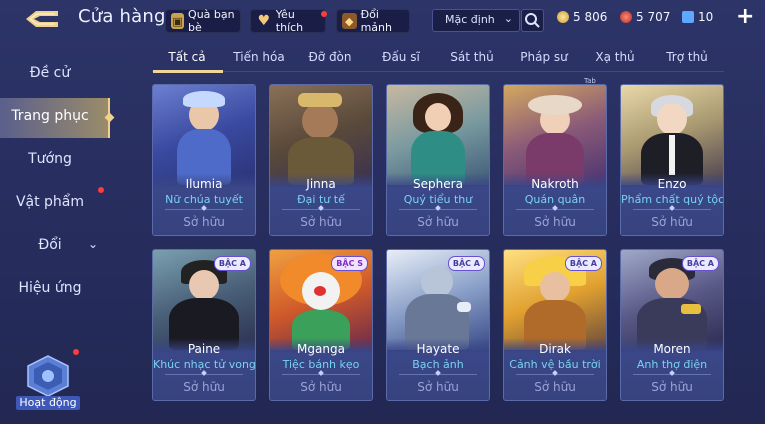 The width and height of the screenshot is (765, 424). I want to click on gold-coin-icon, so click(563, 17).